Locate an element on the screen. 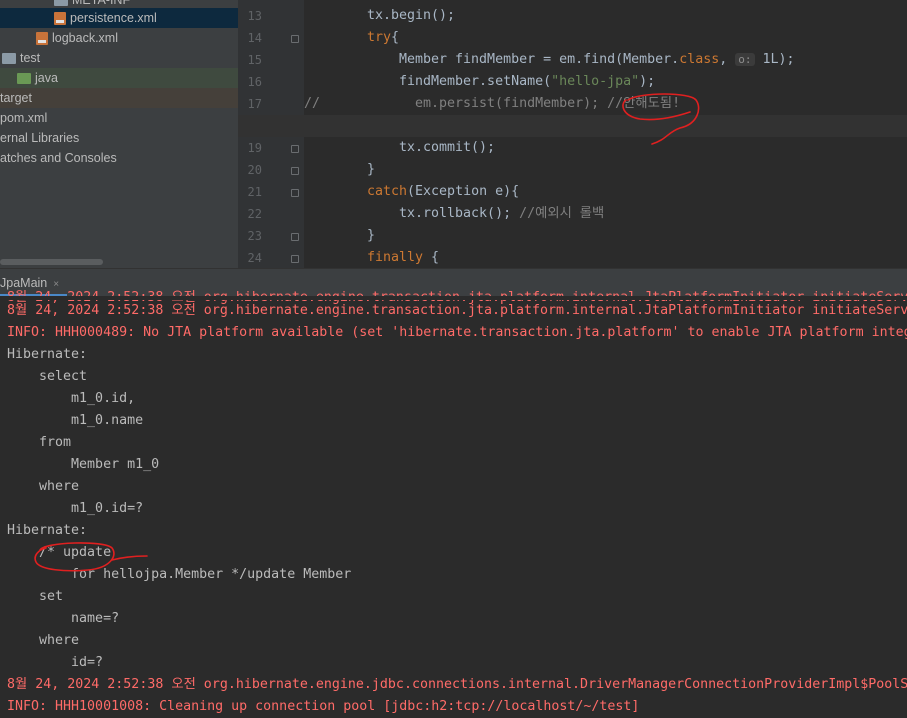  console-line: from is located at coordinates (39, 442).